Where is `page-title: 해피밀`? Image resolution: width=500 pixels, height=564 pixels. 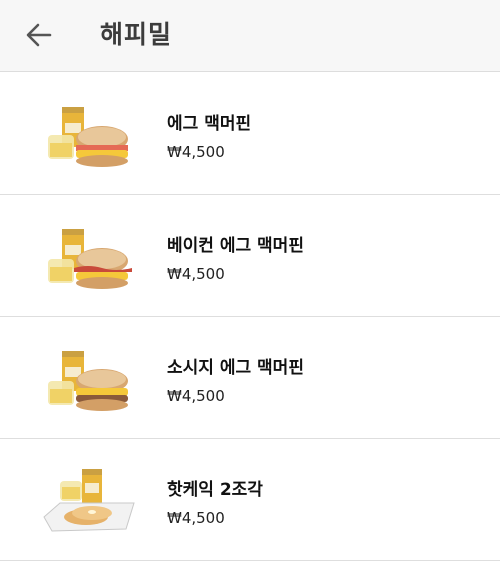
page-title: 해피밀 is located at coordinates (136, 34).